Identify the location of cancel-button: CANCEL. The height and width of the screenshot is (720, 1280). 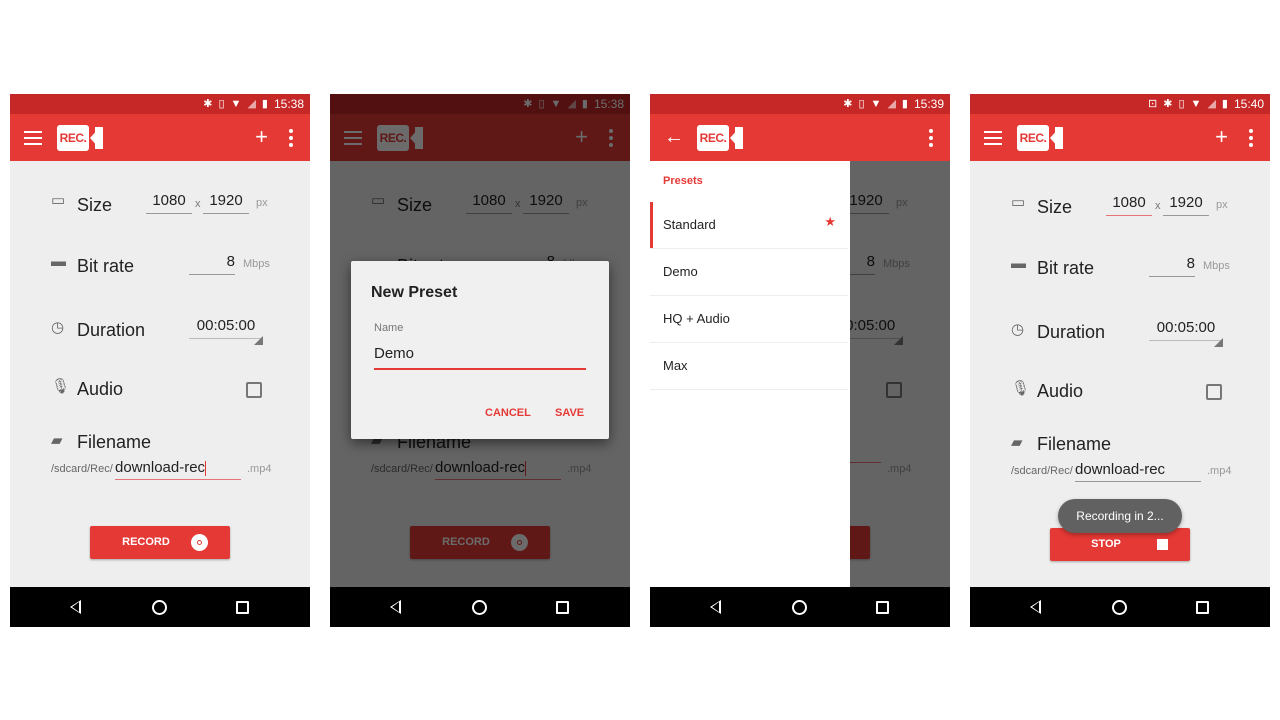
(508, 413).